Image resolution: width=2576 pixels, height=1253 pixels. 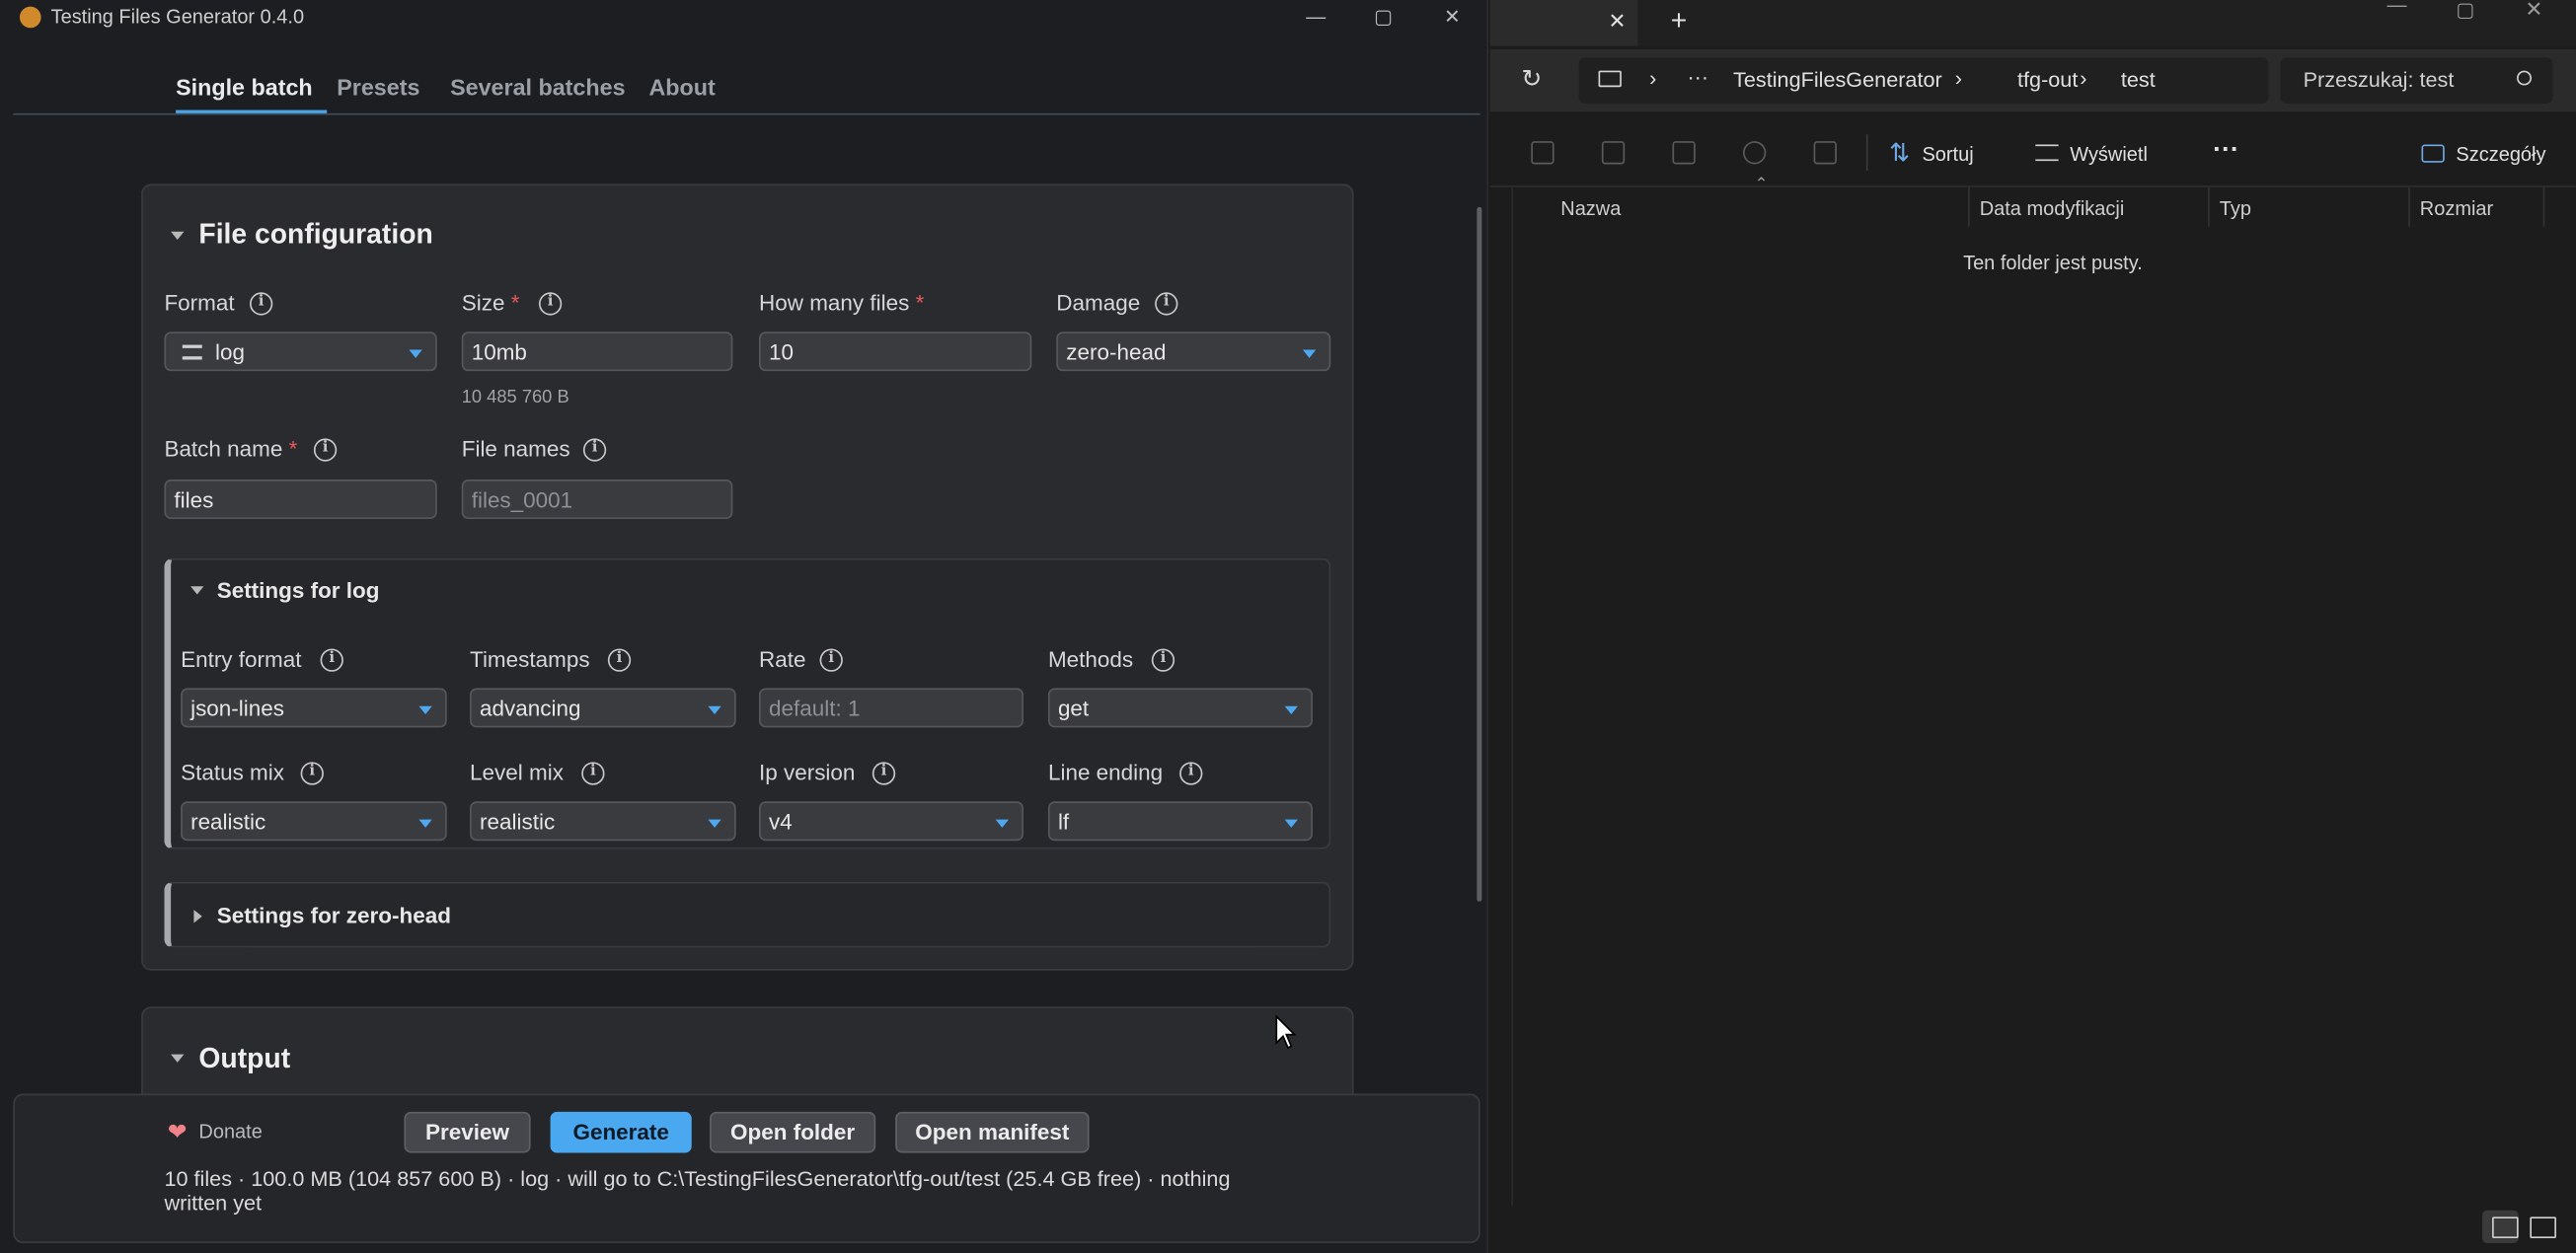 What do you see at coordinates (378, 87) in the screenshot?
I see `tab-presets: Presets` at bounding box center [378, 87].